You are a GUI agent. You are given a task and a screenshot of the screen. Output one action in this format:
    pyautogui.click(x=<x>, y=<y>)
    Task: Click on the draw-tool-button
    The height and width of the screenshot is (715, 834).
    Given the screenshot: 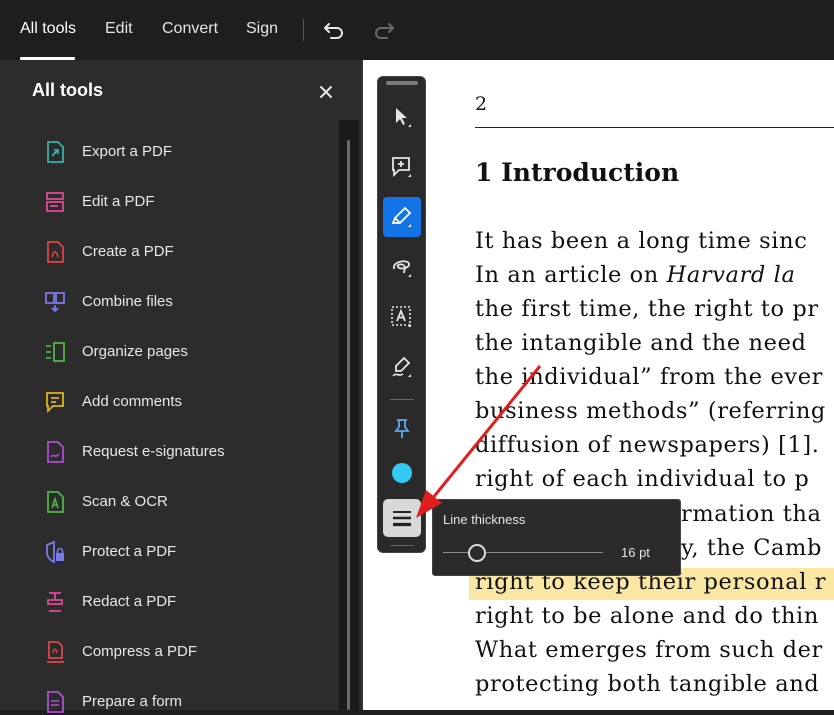 What is the action you would take?
    pyautogui.click(x=402, y=267)
    